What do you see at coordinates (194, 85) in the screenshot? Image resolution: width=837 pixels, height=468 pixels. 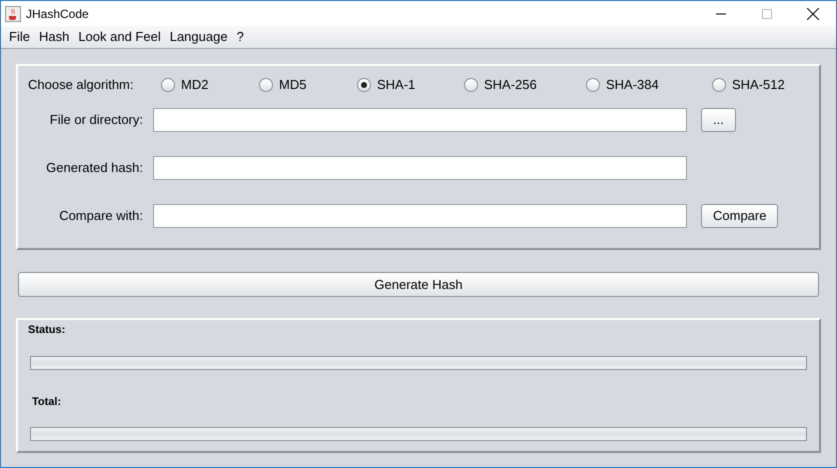 I see `radio-label: MD2` at bounding box center [194, 85].